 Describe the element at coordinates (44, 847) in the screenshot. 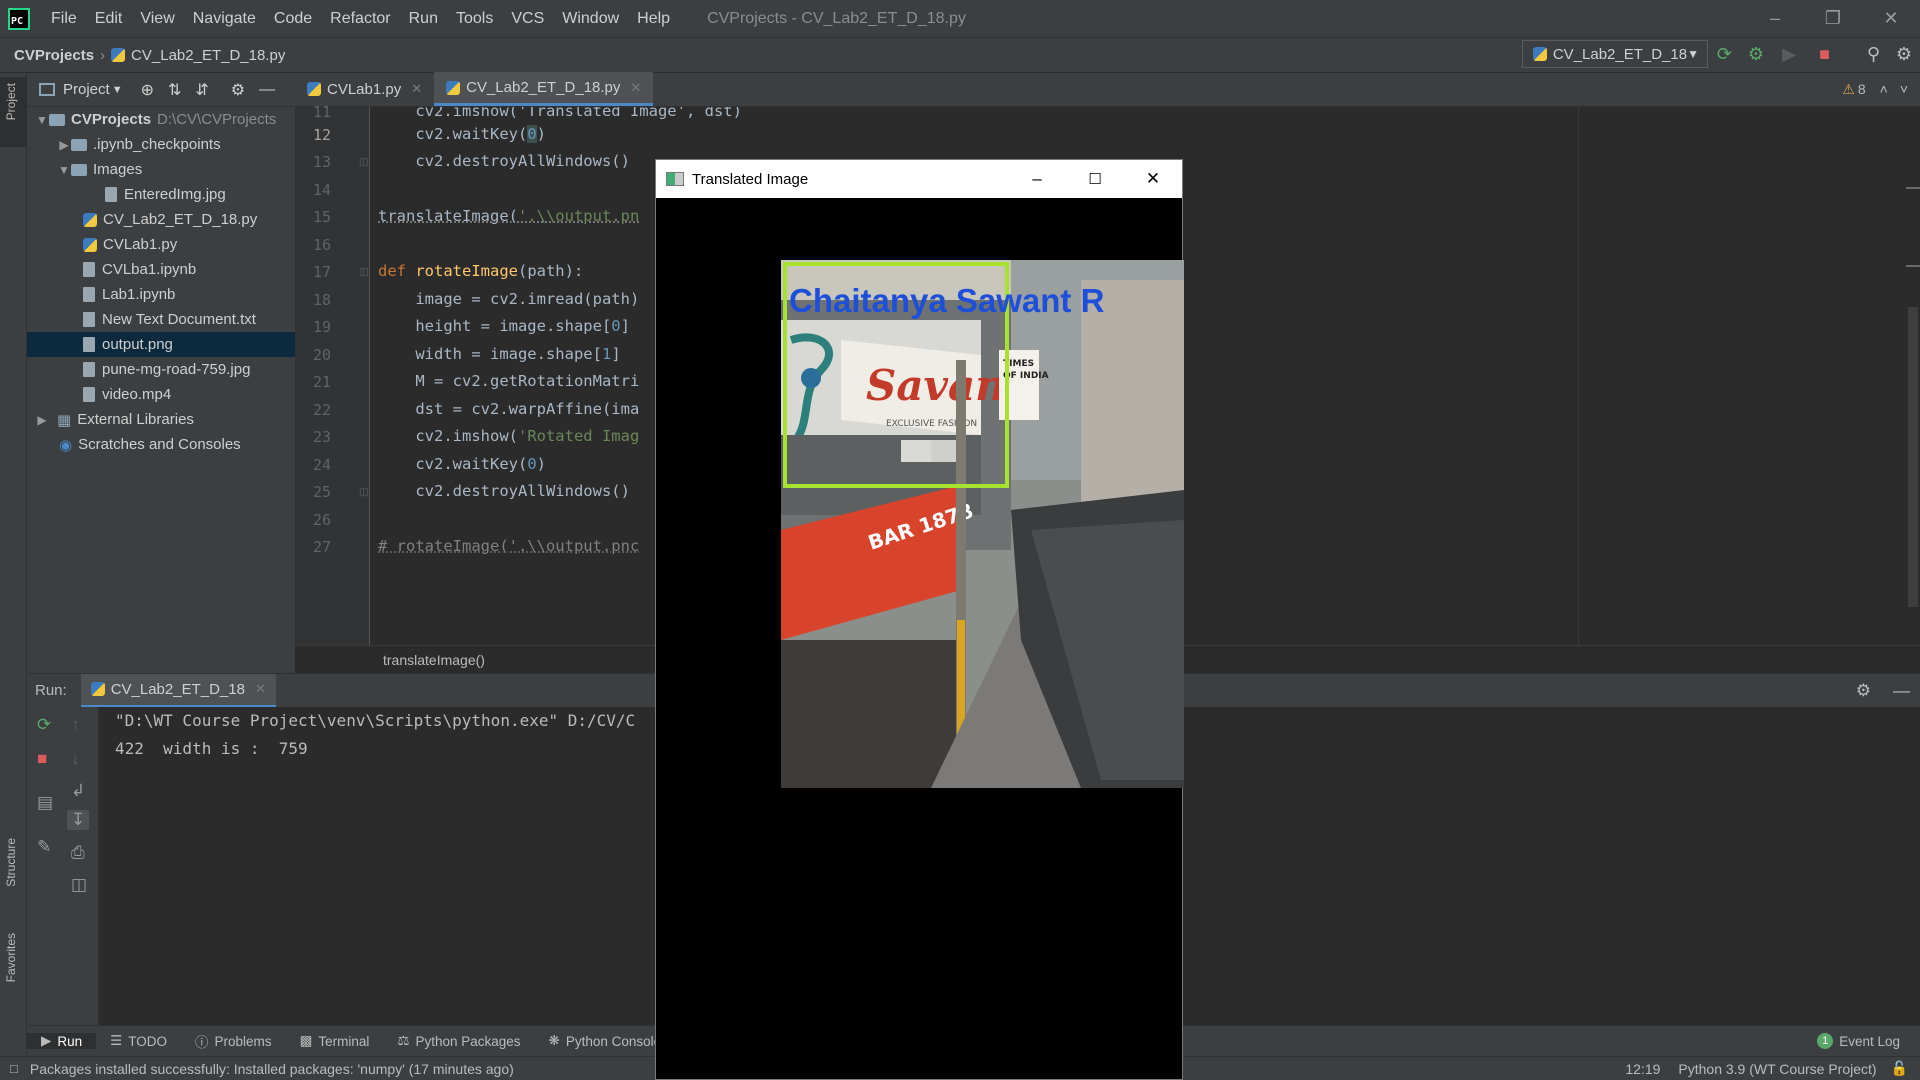

I see `pin-icon: ✎` at that location.